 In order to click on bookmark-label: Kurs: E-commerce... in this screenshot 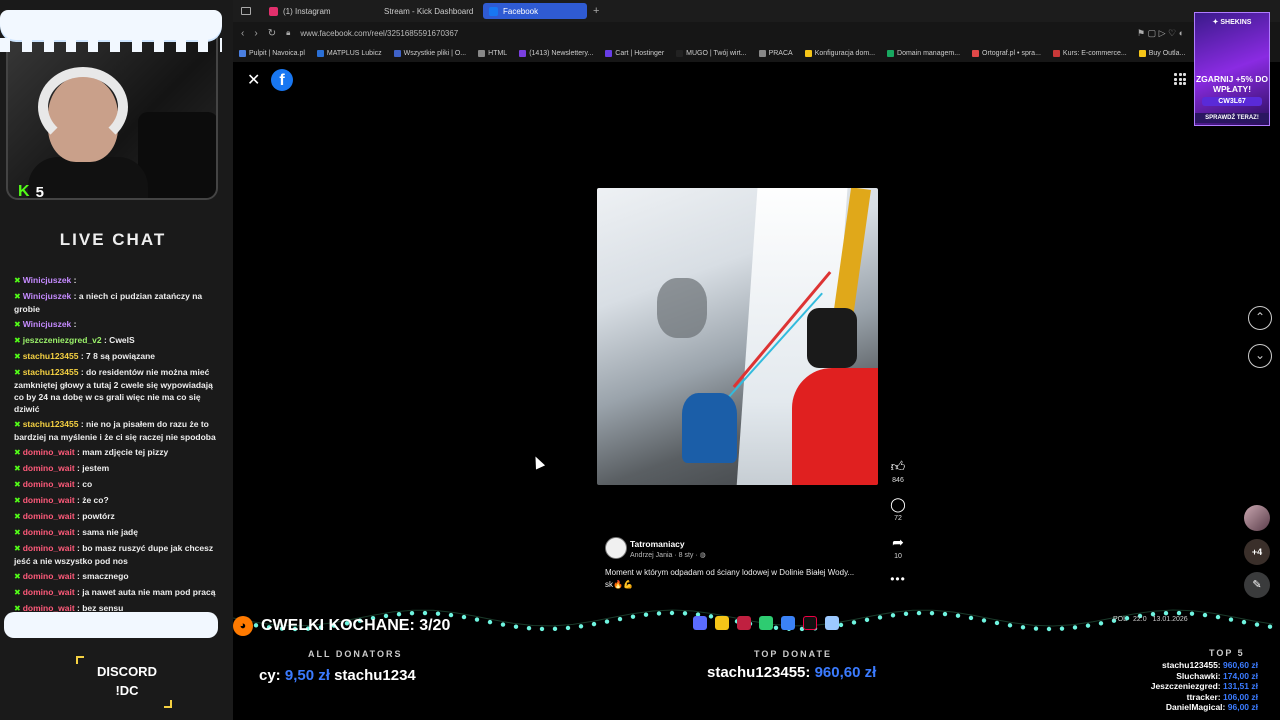, I will do `click(1094, 53)`.